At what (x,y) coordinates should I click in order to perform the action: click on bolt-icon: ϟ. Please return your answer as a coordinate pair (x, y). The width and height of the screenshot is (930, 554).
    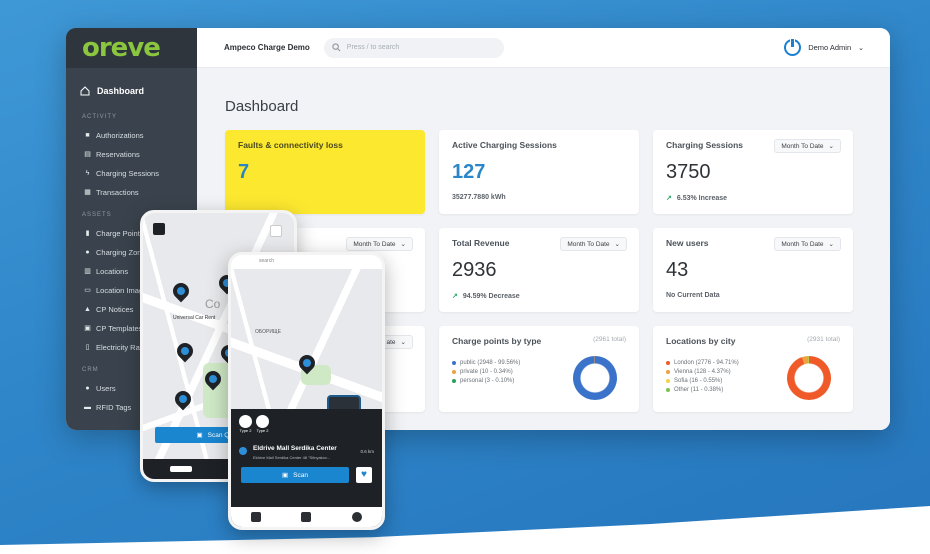
    Looking at the image, I should click on (87, 173).